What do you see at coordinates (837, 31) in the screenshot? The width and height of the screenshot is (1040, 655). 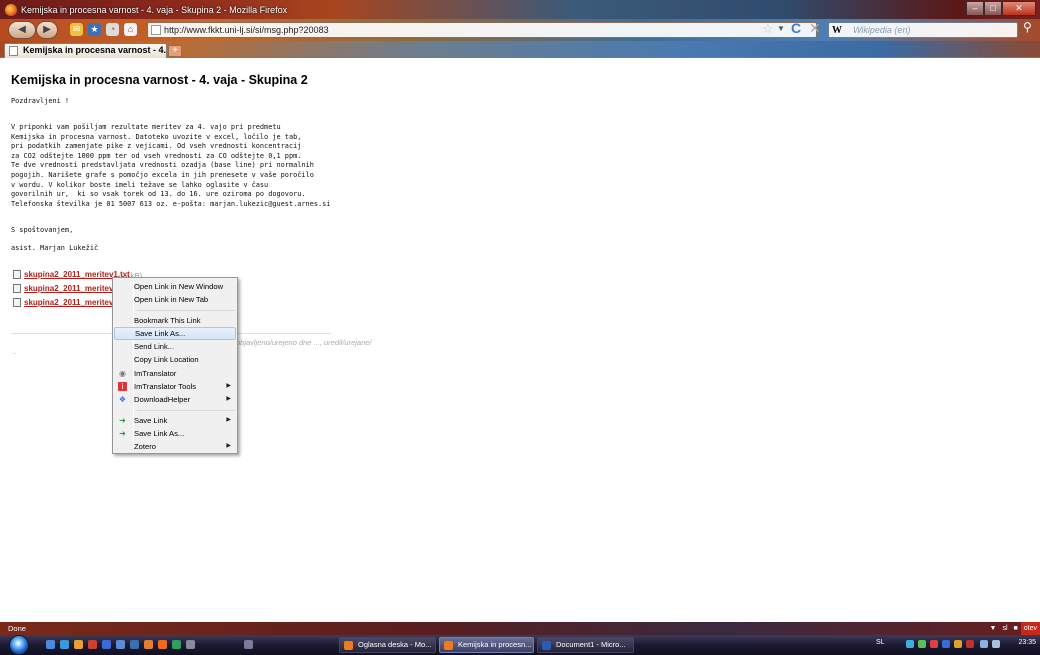 I see `wikipedia-icon: W` at bounding box center [837, 31].